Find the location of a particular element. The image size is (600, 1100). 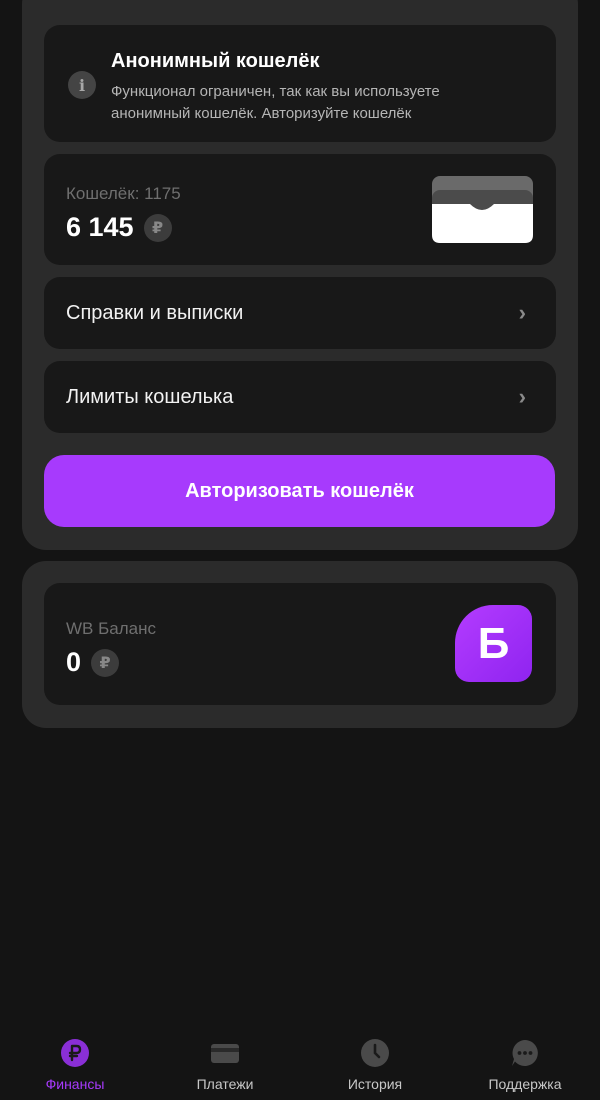

wallet-card: Кошелёк: 1175 6 145 ₽ is located at coordinates (300, 209).